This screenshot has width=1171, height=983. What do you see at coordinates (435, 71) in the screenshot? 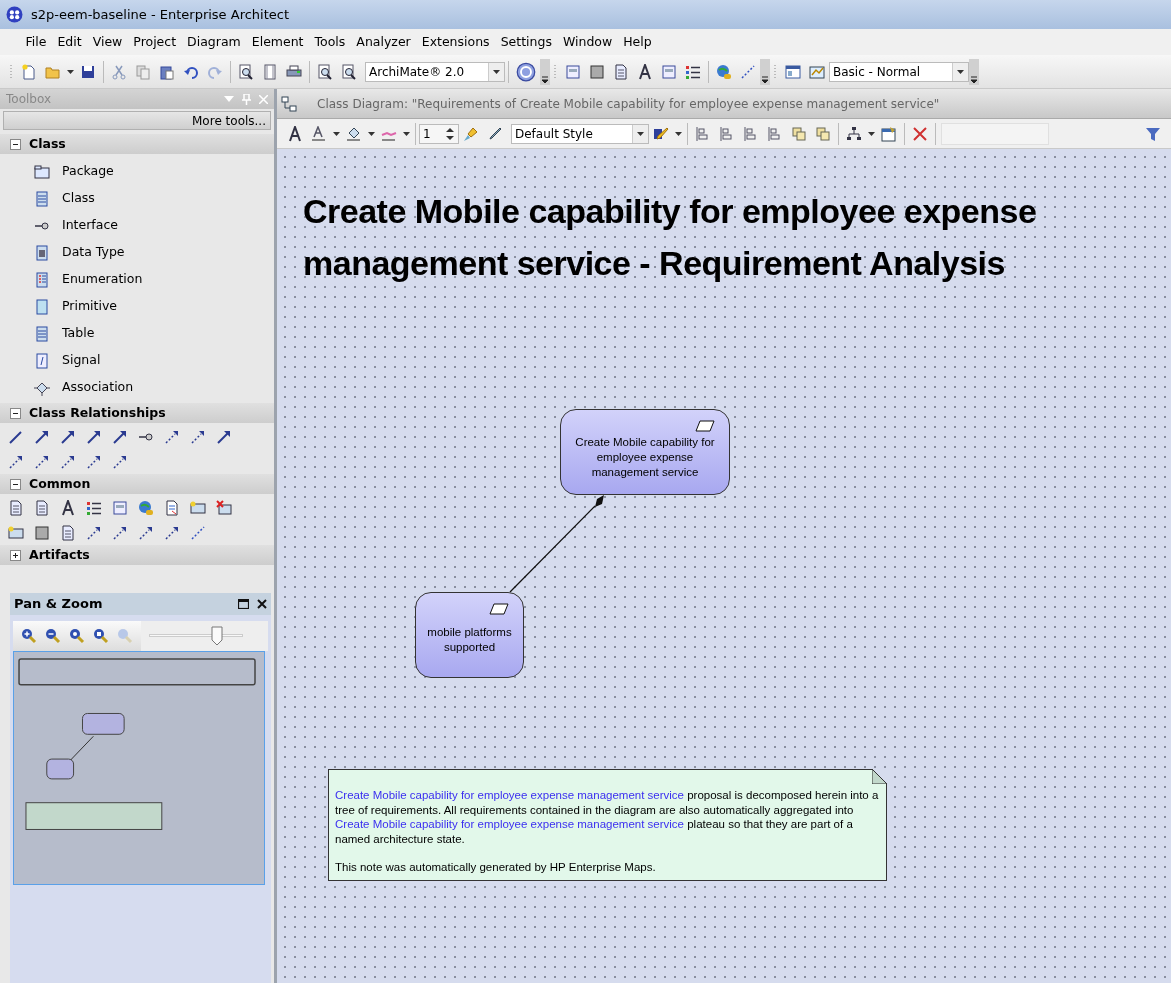
I see `dropdown: ArchiMate® 2.0` at bounding box center [435, 71].